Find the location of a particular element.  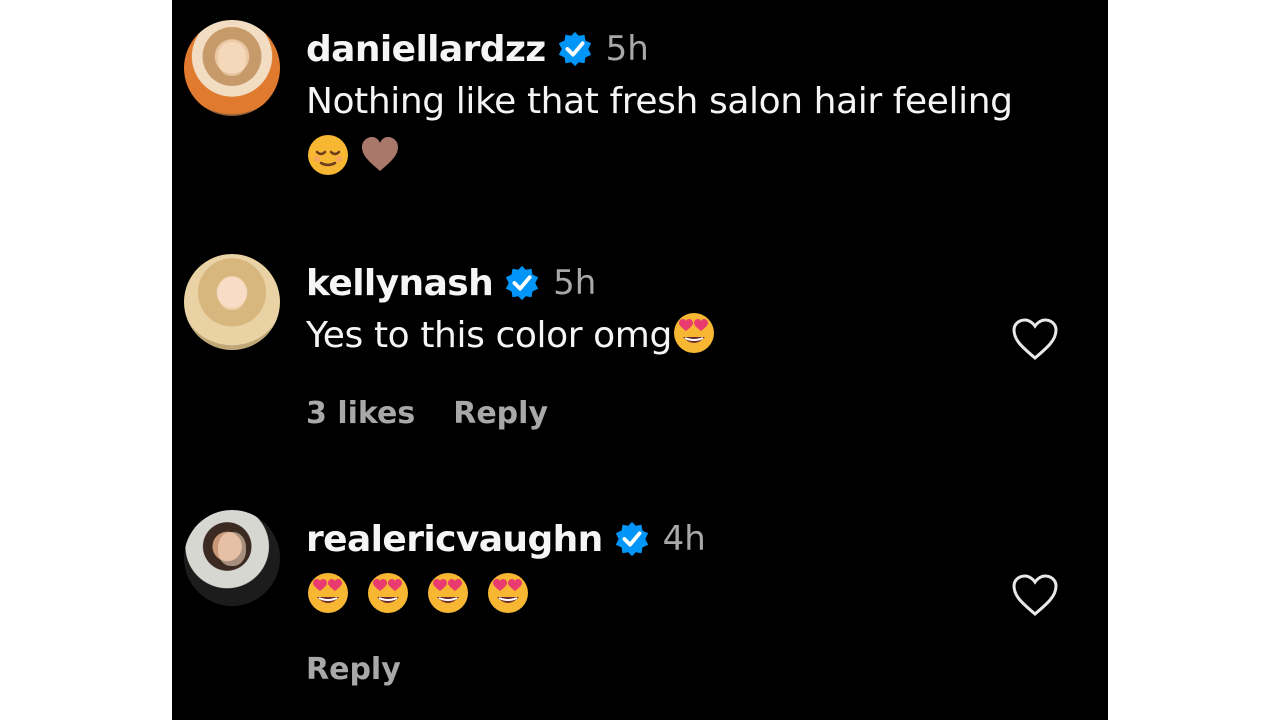

comment-time: 4h is located at coordinates (684, 539).